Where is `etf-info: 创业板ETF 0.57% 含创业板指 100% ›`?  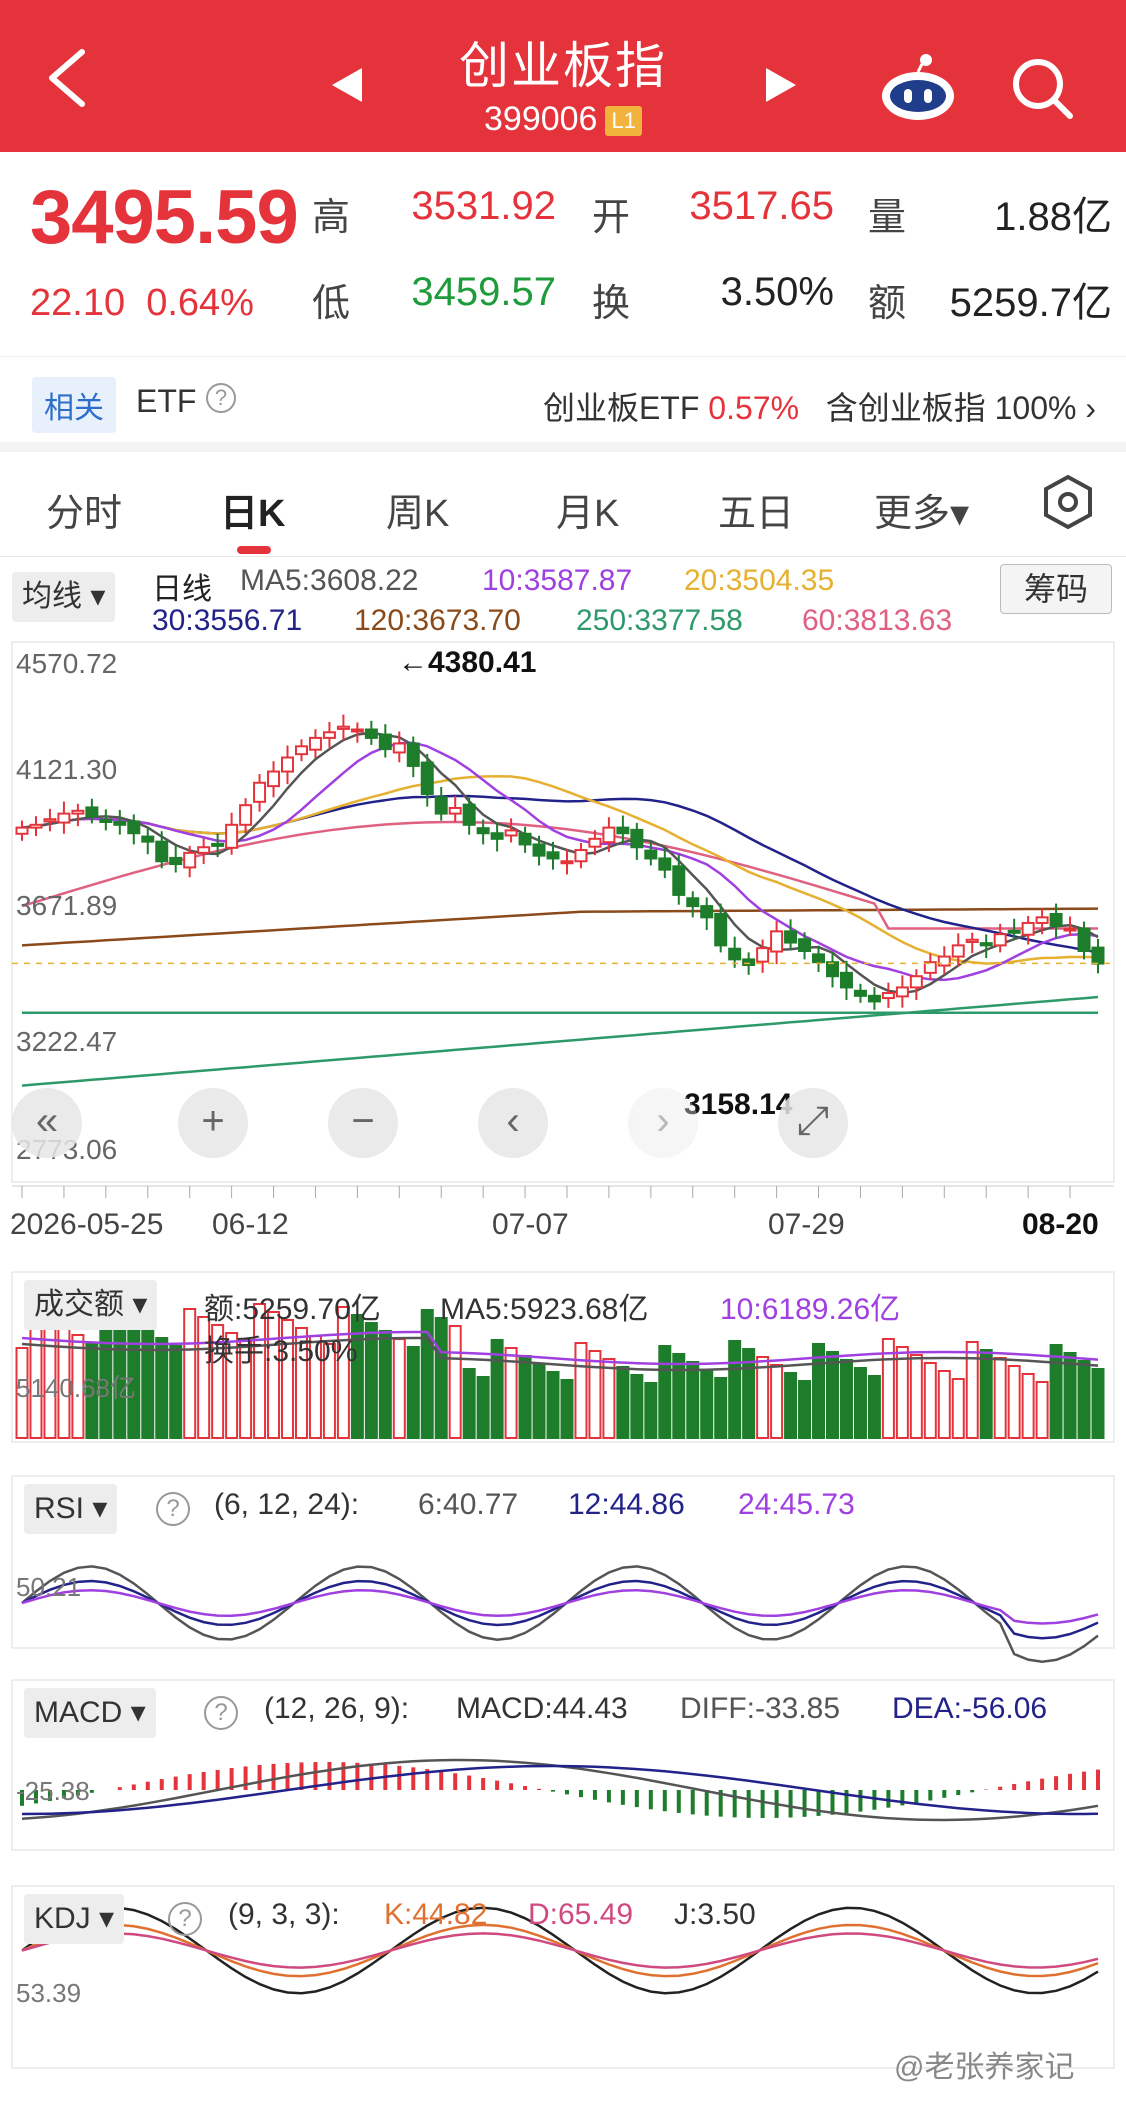
etf-info: 创业板ETF 0.57% 含创业板指 100% › is located at coordinates (819, 406).